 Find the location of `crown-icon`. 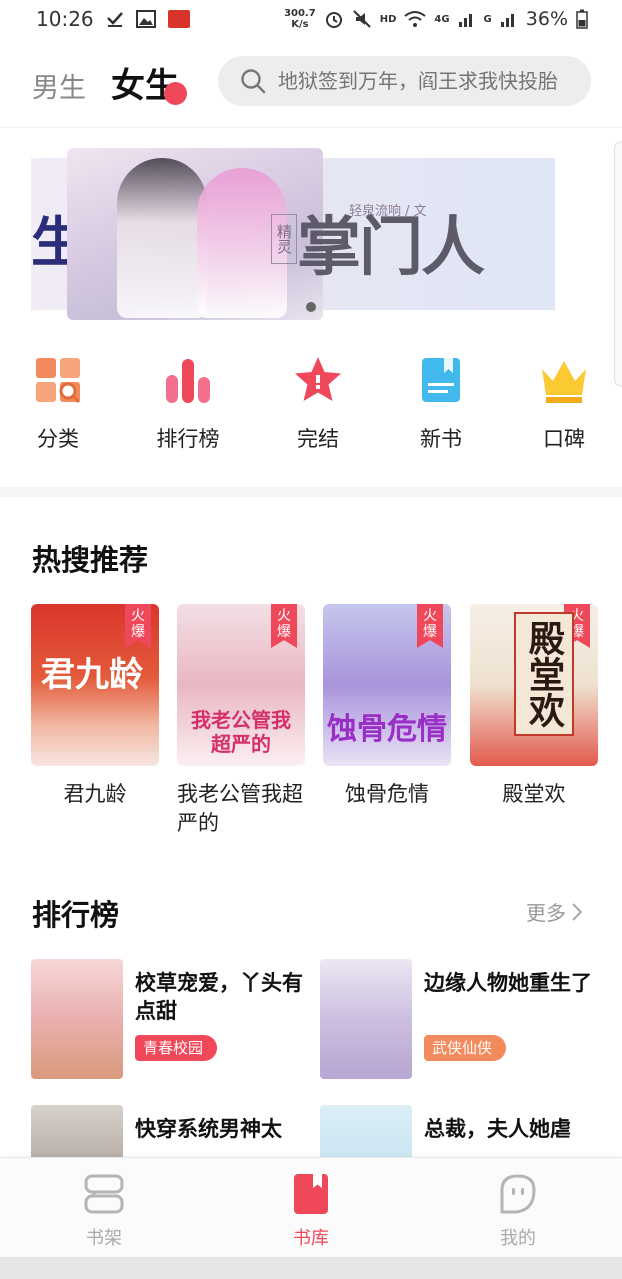

crown-icon is located at coordinates (564, 382).